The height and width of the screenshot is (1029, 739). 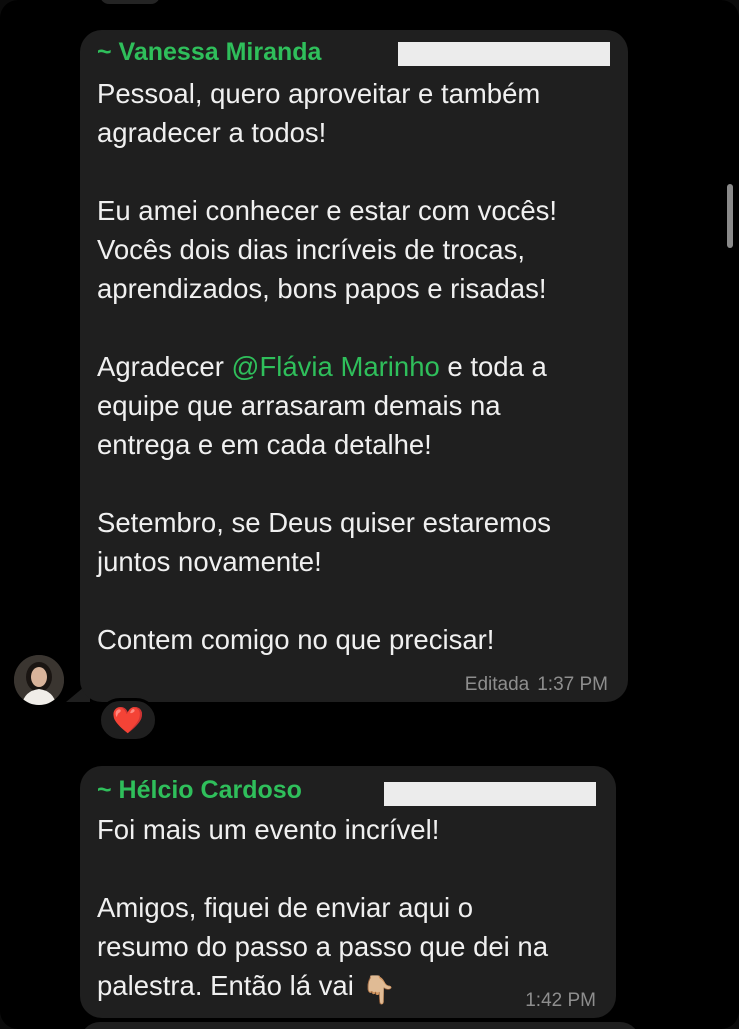 I want to click on message-meta: 1:42 PM, so click(x=556, y=1001).